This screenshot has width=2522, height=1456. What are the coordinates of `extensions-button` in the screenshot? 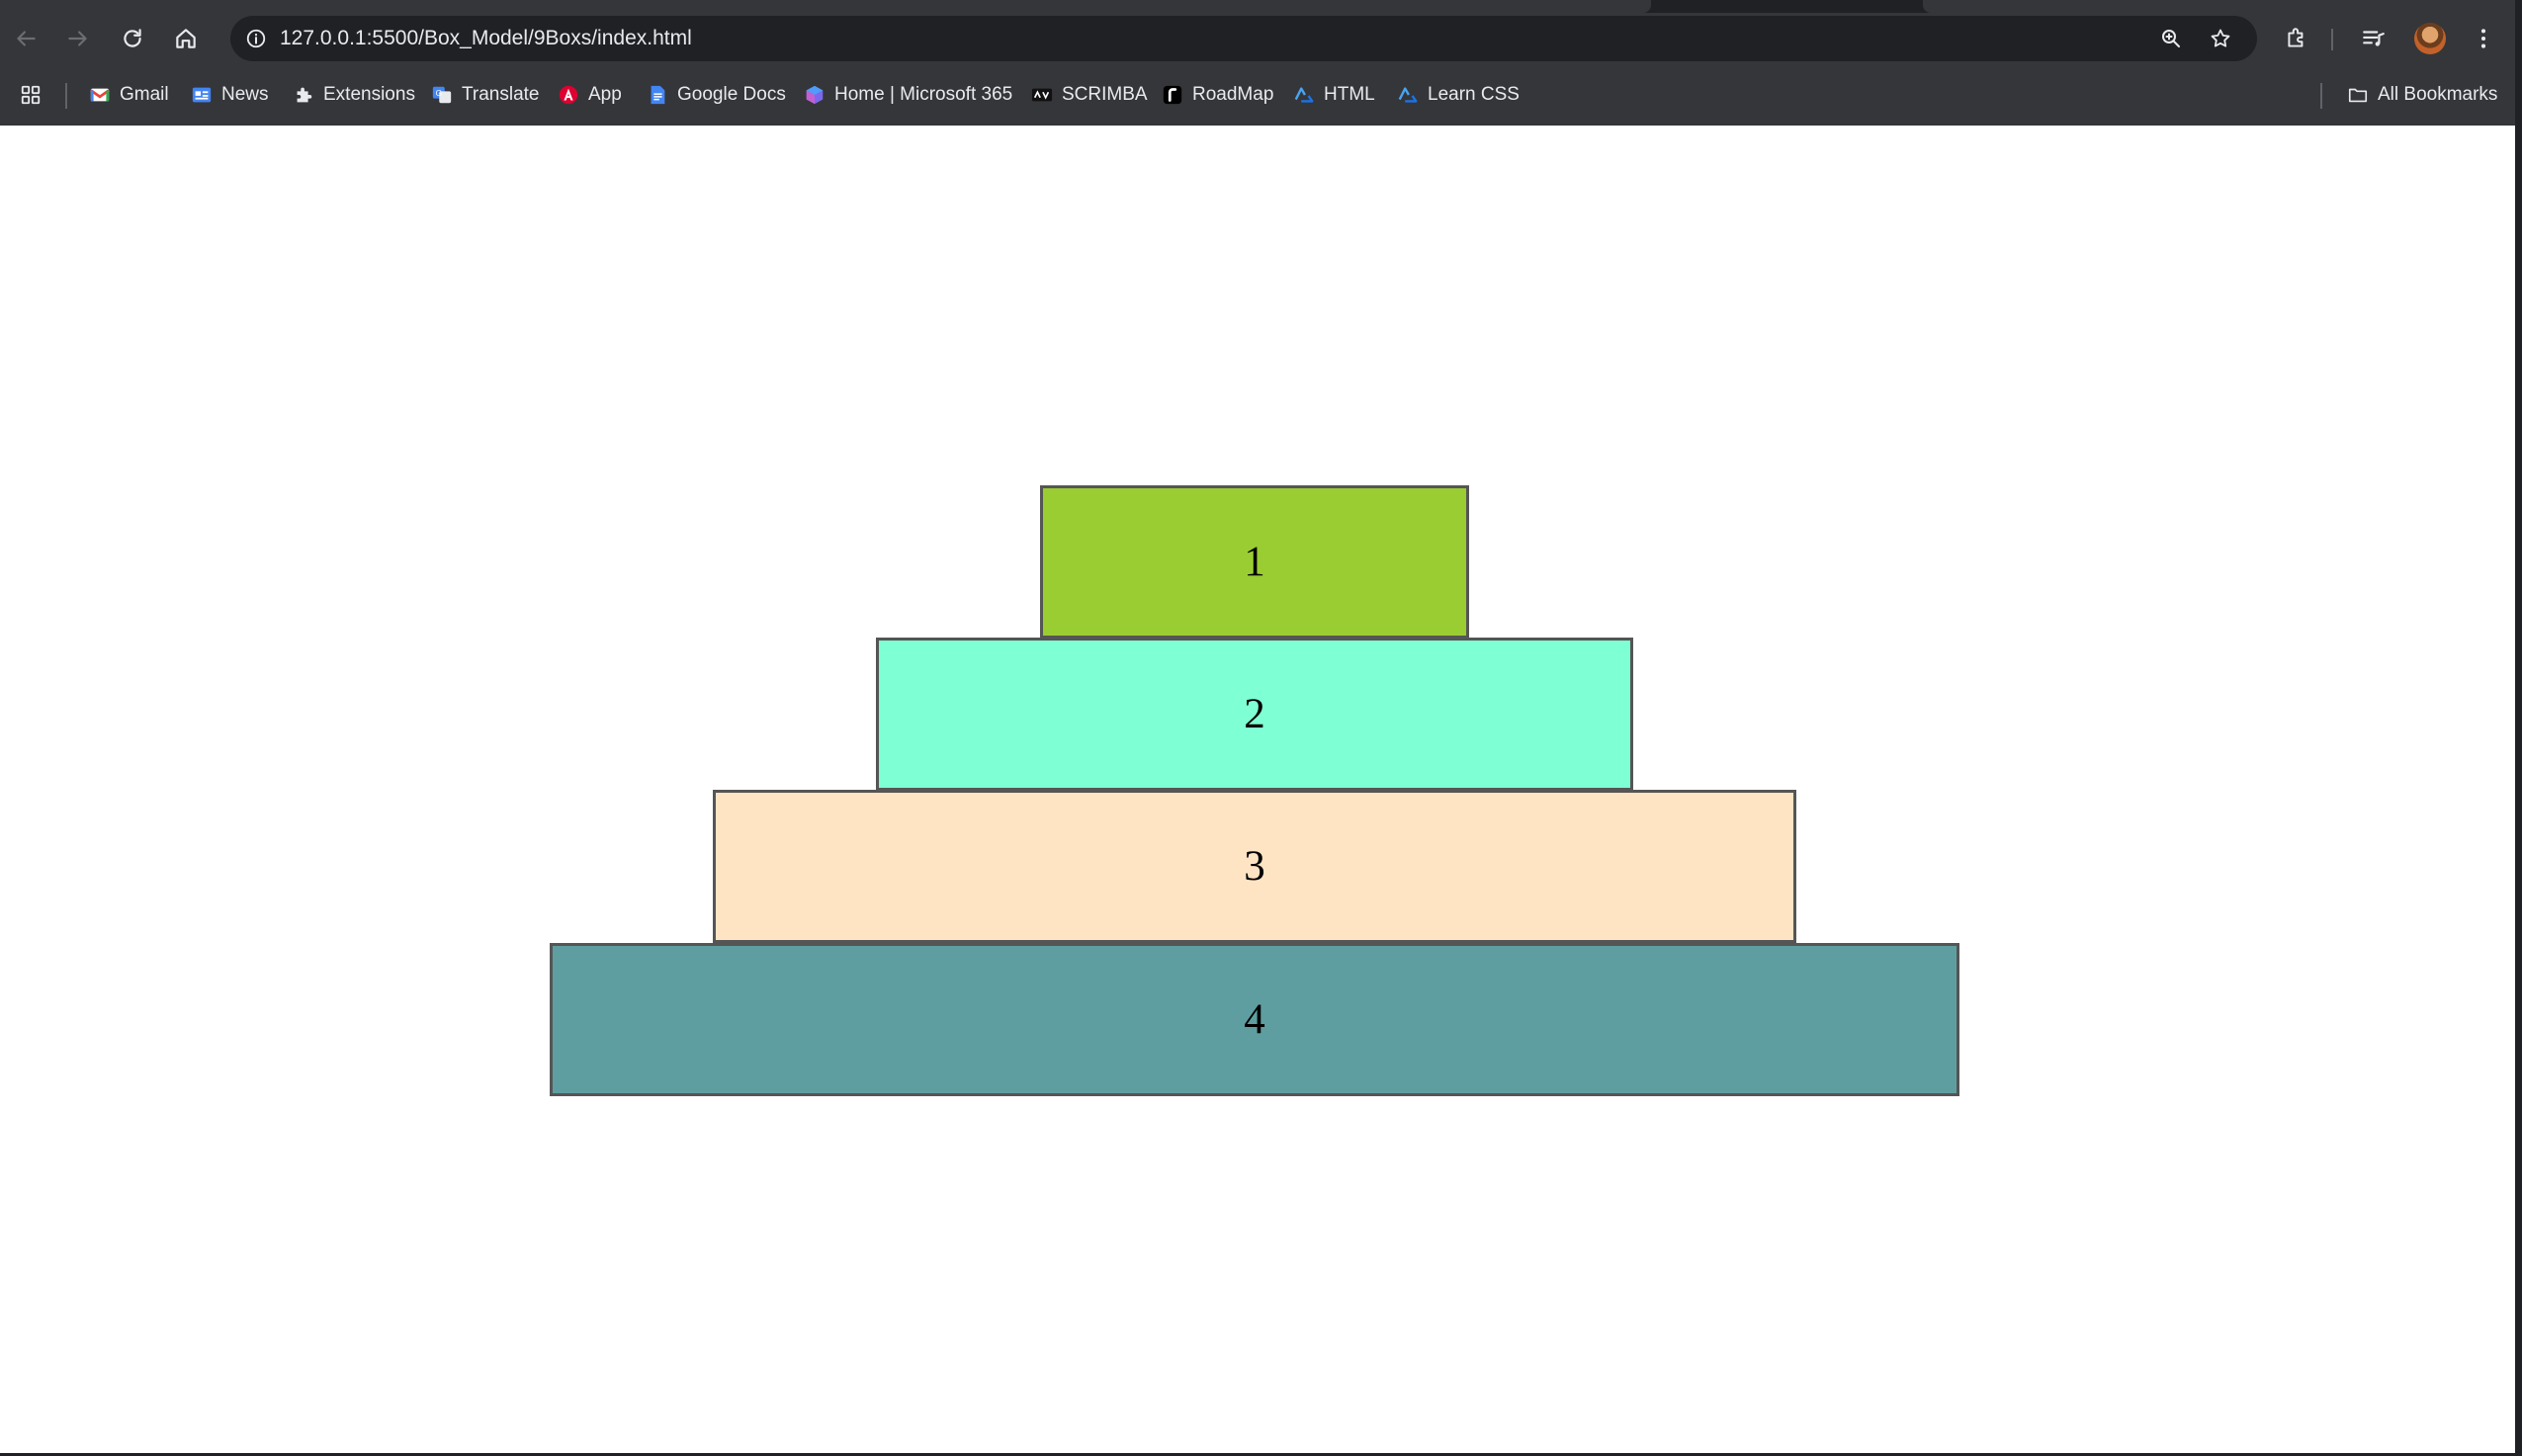 It's located at (2296, 38).